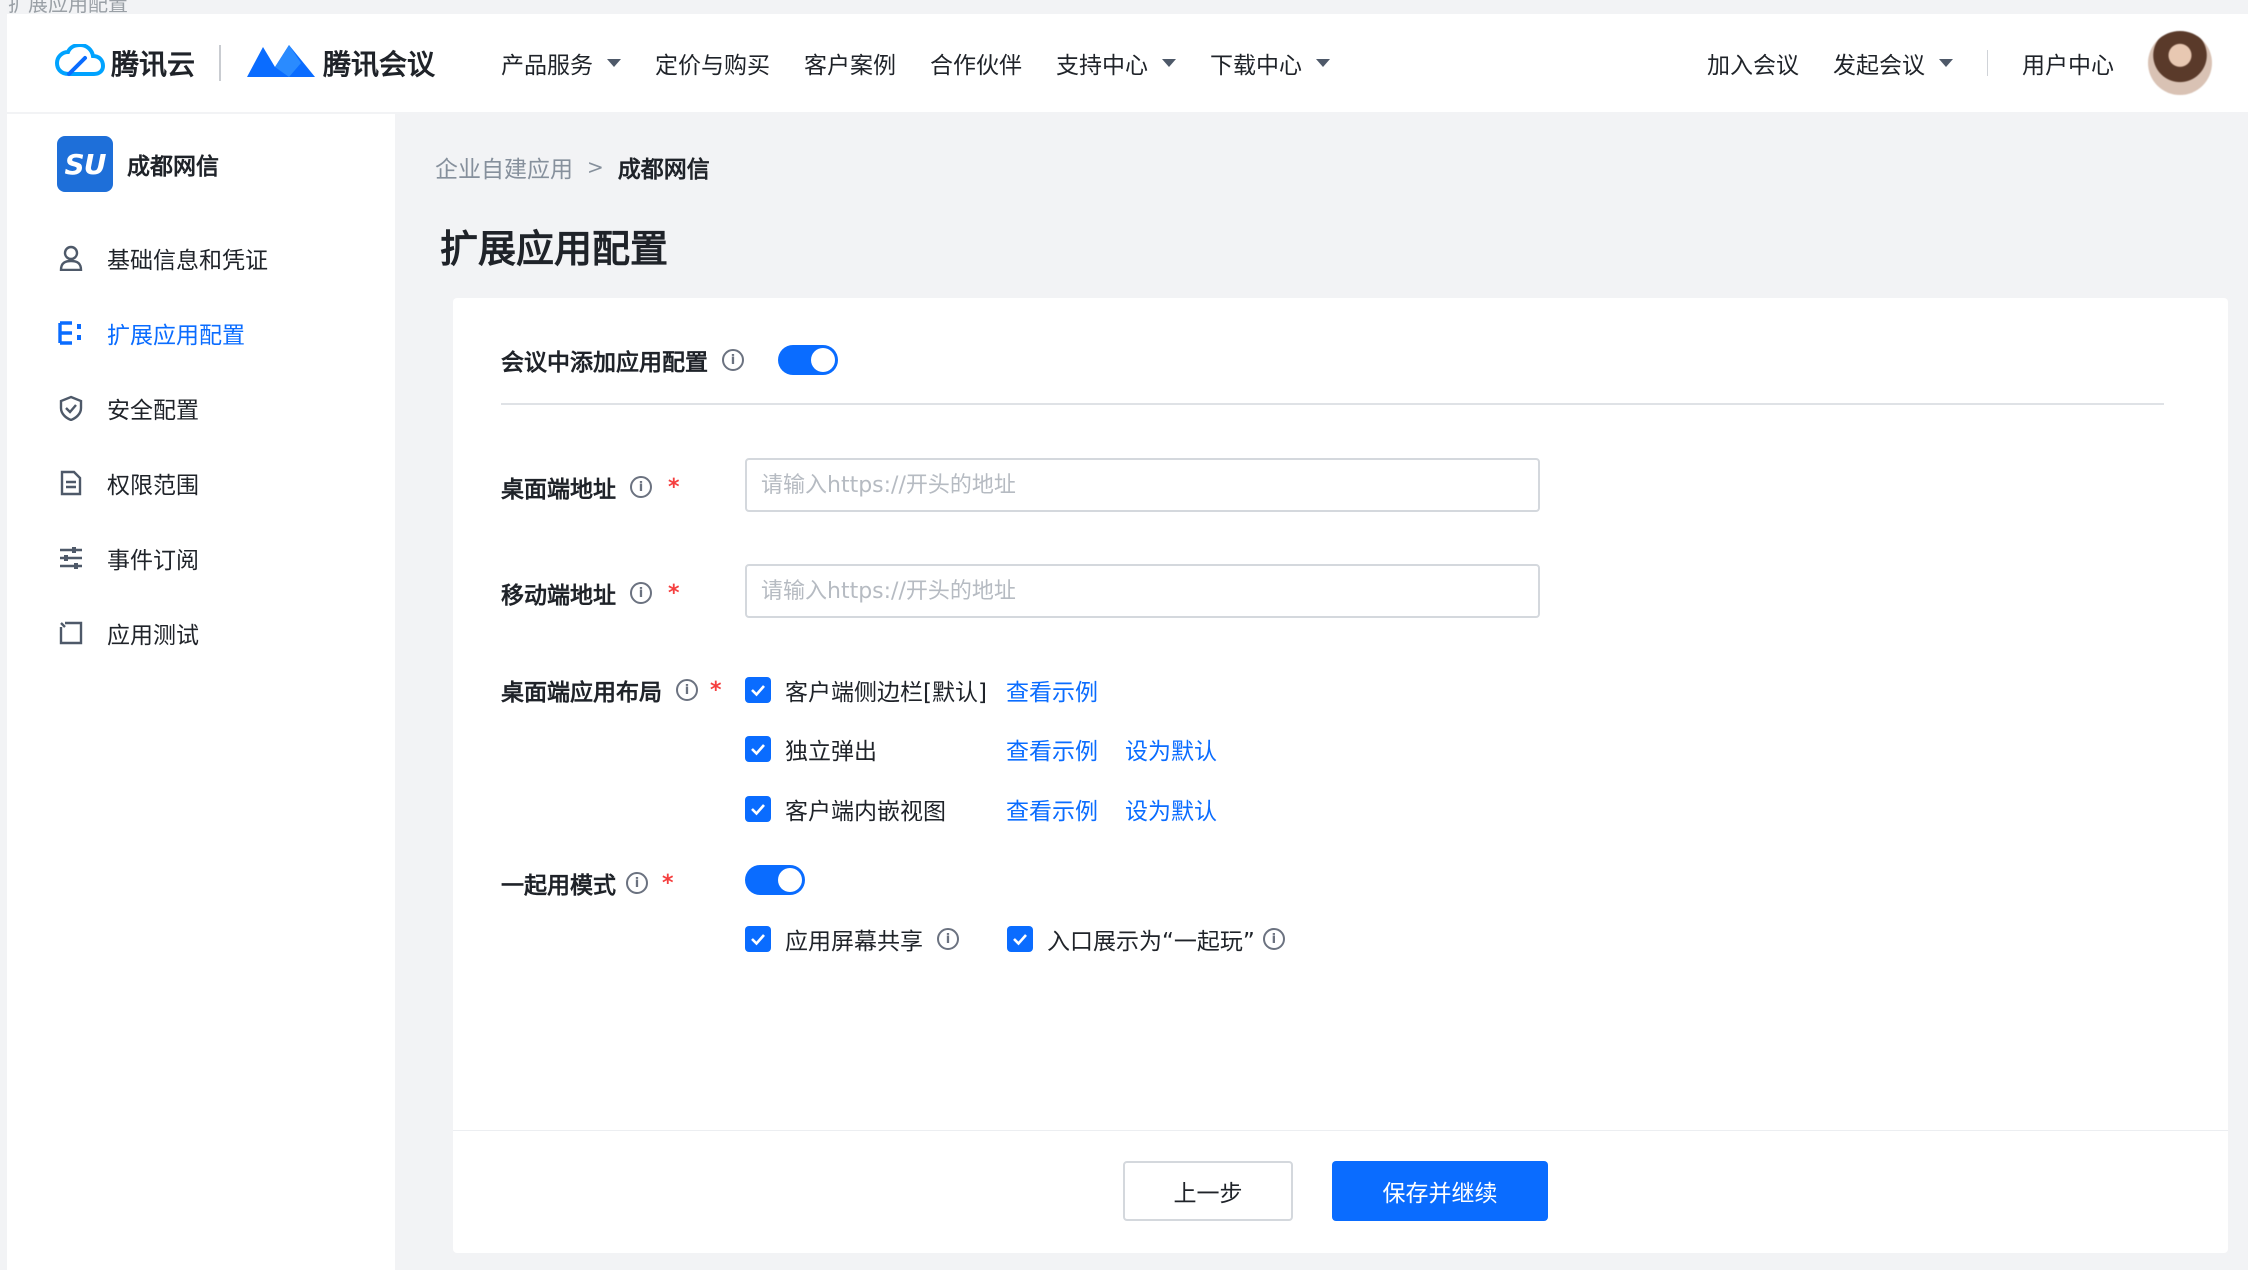  I want to click on breadcrumb: 企业自建应用 > 成都网信, so click(572, 167).